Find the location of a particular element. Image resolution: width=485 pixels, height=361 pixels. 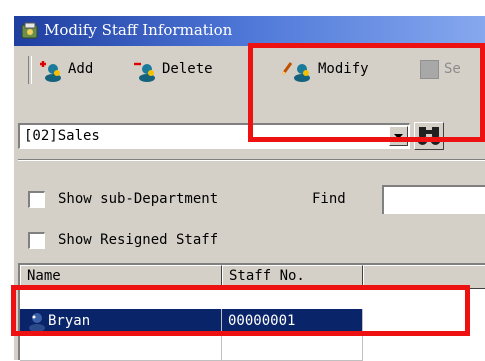

window-title: Modify Staff Information is located at coordinates (138, 30).